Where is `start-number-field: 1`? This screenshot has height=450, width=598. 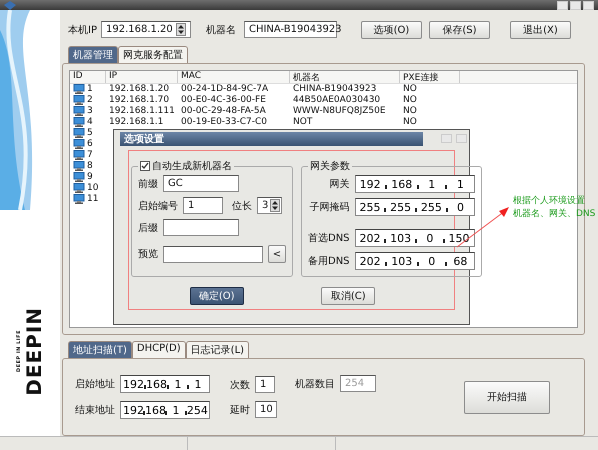 start-number-field: 1 is located at coordinates (203, 205).